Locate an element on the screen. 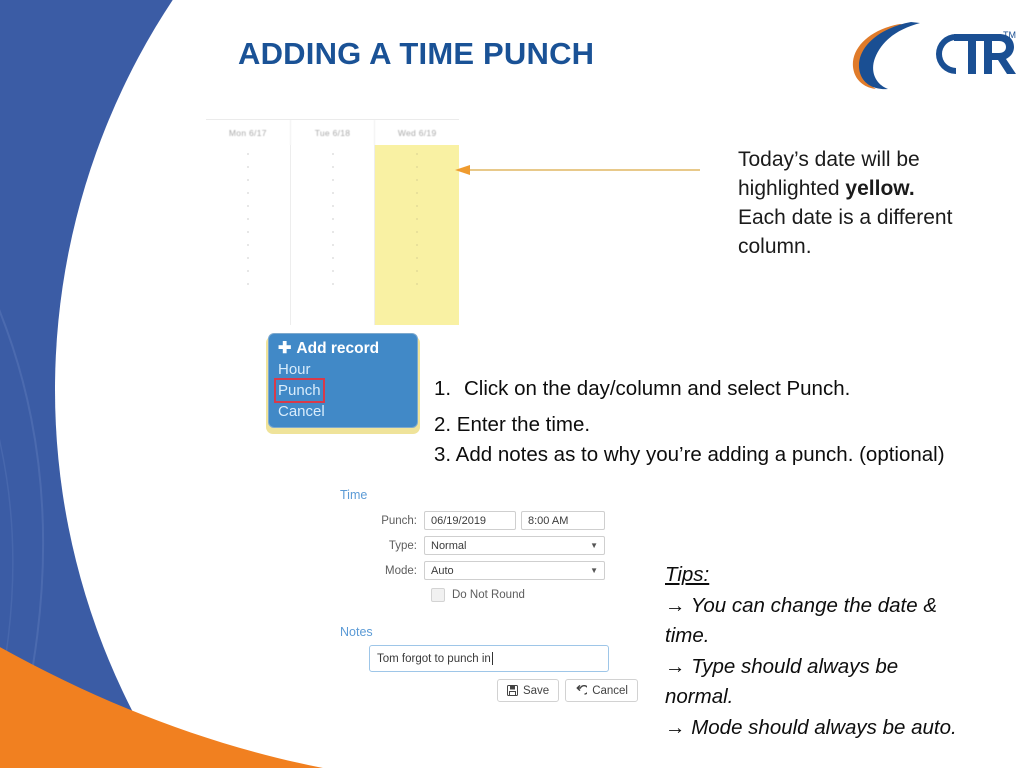 This screenshot has width=1024, height=768. callout-line-1: Today’s date will be is located at coordinates (829, 159).